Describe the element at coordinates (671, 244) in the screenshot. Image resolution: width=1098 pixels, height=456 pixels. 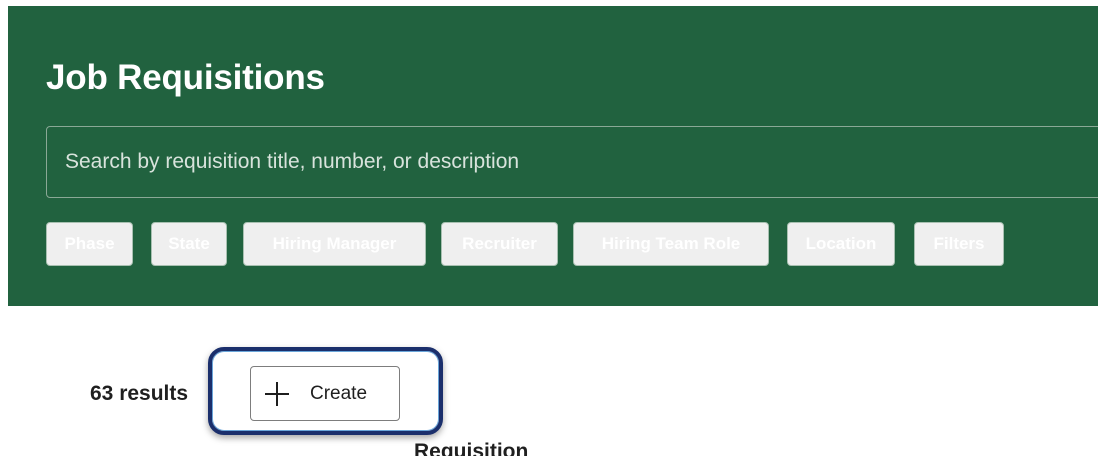
I see `hiring-team-role-filter-button: Hiring Team Role` at that location.